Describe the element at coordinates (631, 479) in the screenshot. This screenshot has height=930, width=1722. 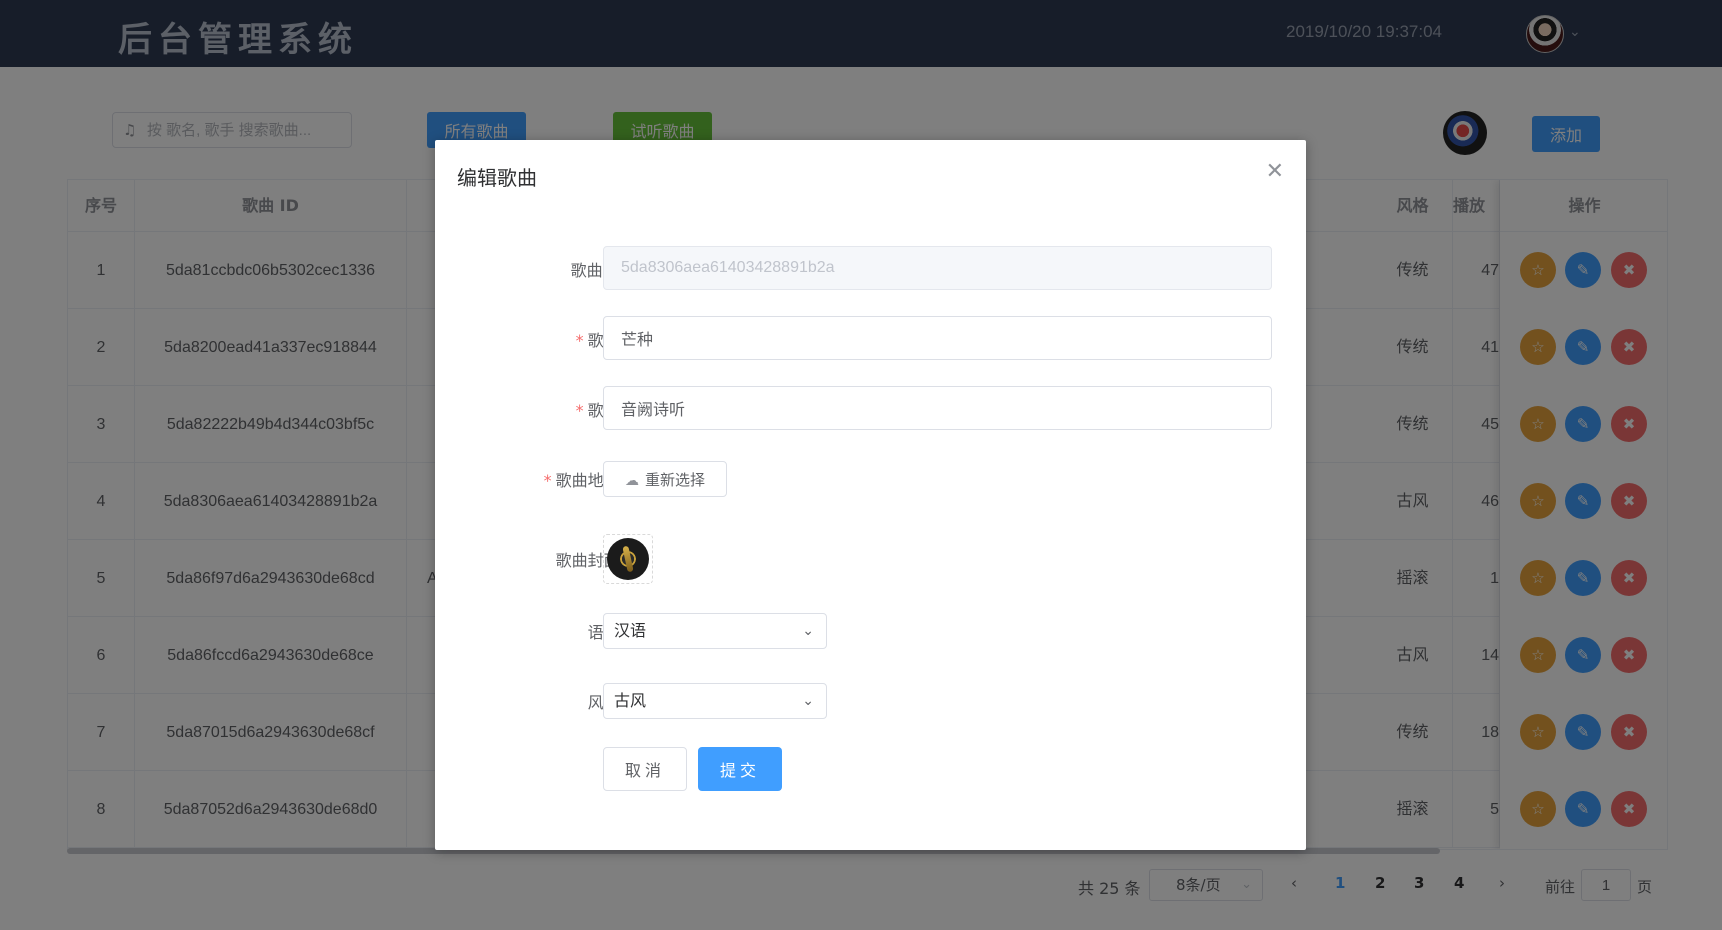
I see `cloud-upload-icon: ☁` at that location.